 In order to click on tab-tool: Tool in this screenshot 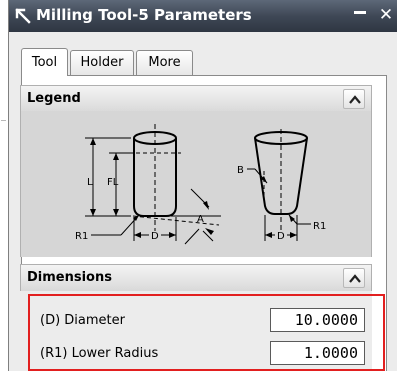, I will do `click(44, 62)`.